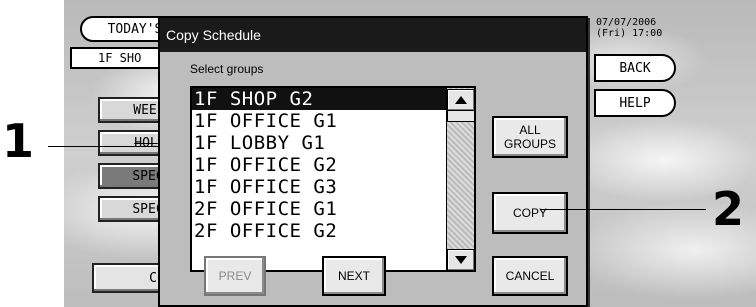  Describe the element at coordinates (530, 130) in the screenshot. I see `all-groups-label-line1: ALL` at that location.